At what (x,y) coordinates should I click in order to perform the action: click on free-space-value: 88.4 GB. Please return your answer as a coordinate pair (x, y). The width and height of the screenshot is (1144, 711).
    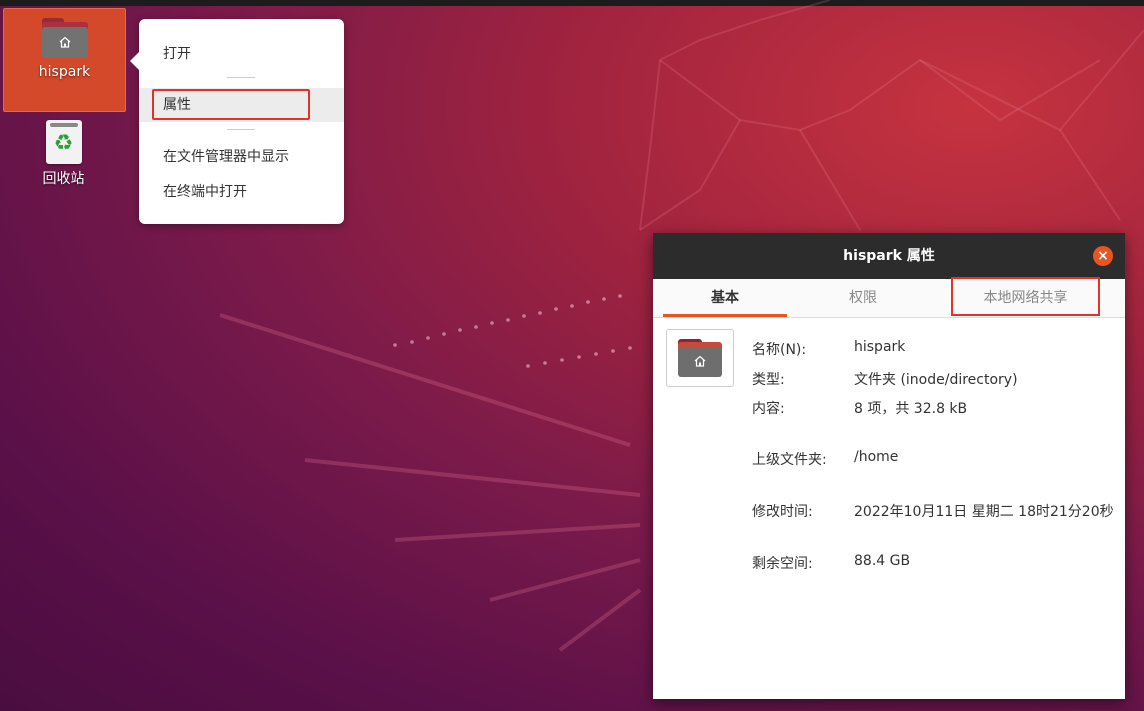
    Looking at the image, I should click on (882, 561).